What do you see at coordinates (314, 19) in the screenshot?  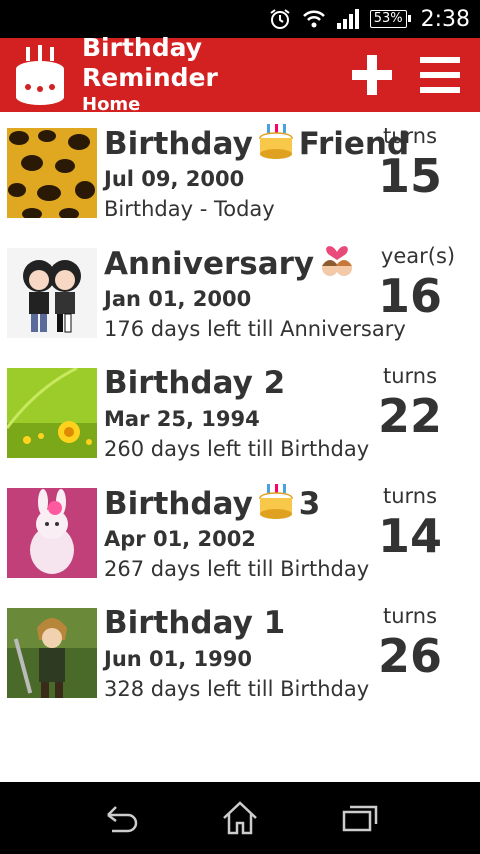 I see `wifi-icon` at bounding box center [314, 19].